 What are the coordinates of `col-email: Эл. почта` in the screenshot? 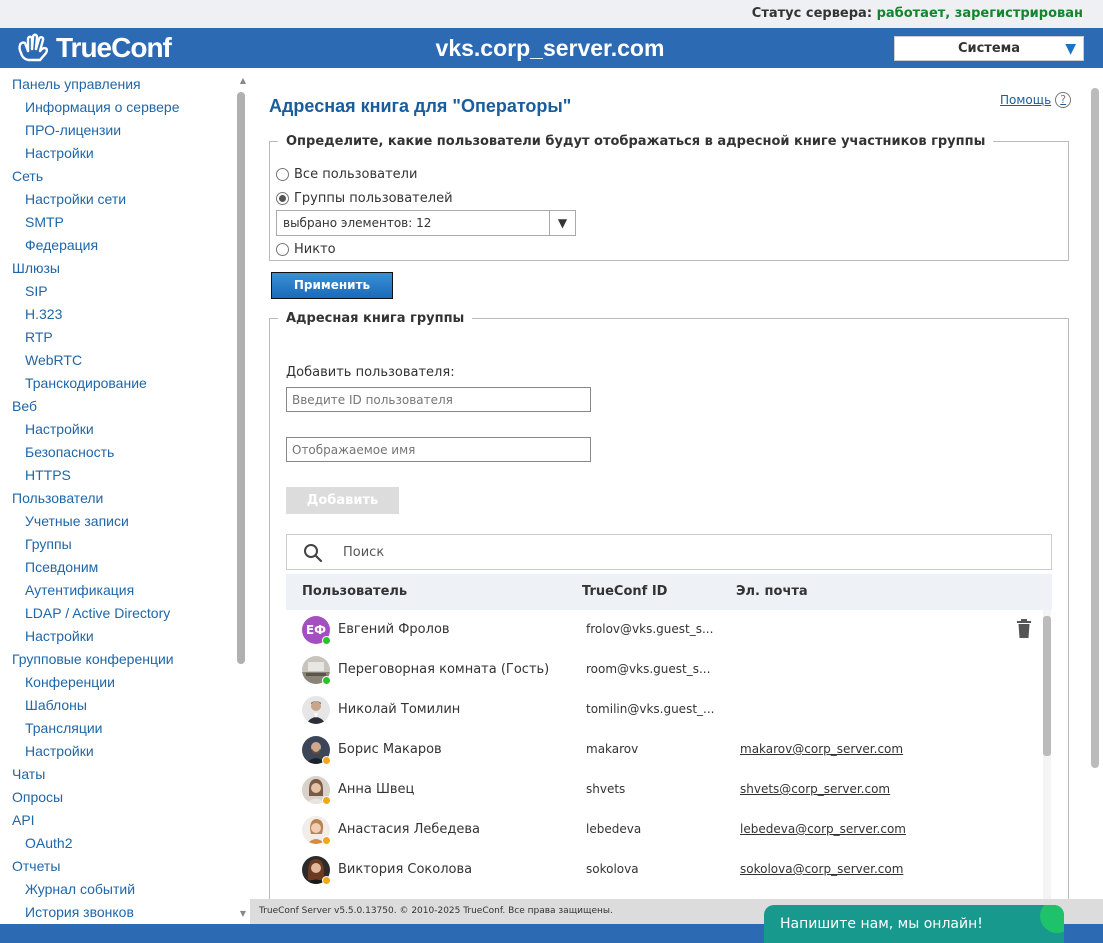 It's located at (772, 591).